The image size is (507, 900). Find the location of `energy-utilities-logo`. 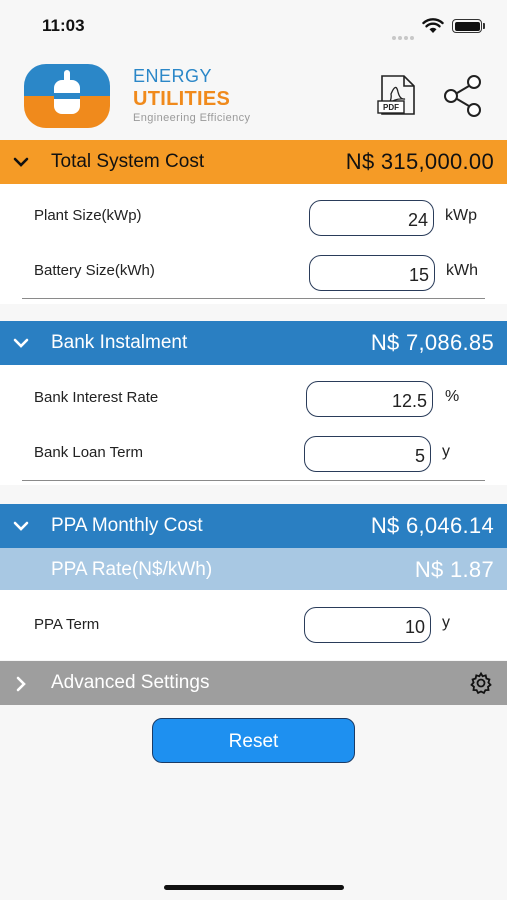

energy-utilities-logo is located at coordinates (67, 96).